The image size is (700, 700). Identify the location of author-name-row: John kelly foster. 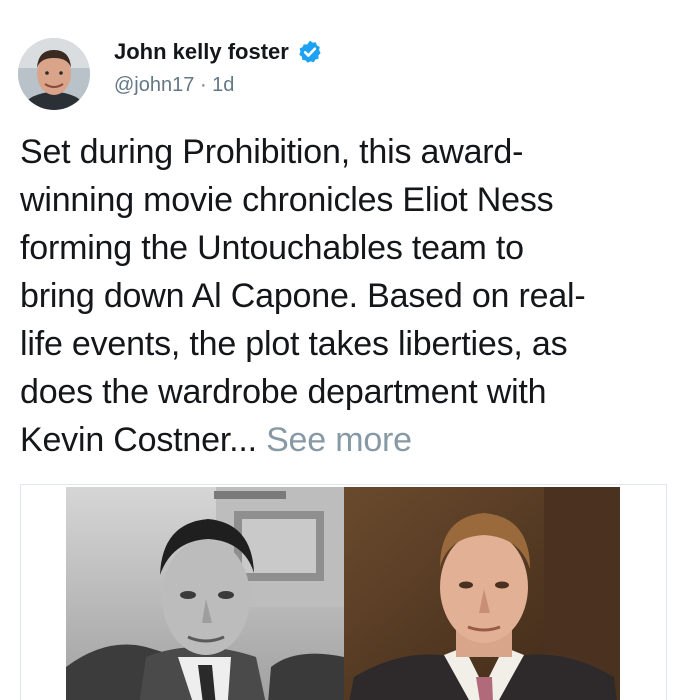
(218, 52).